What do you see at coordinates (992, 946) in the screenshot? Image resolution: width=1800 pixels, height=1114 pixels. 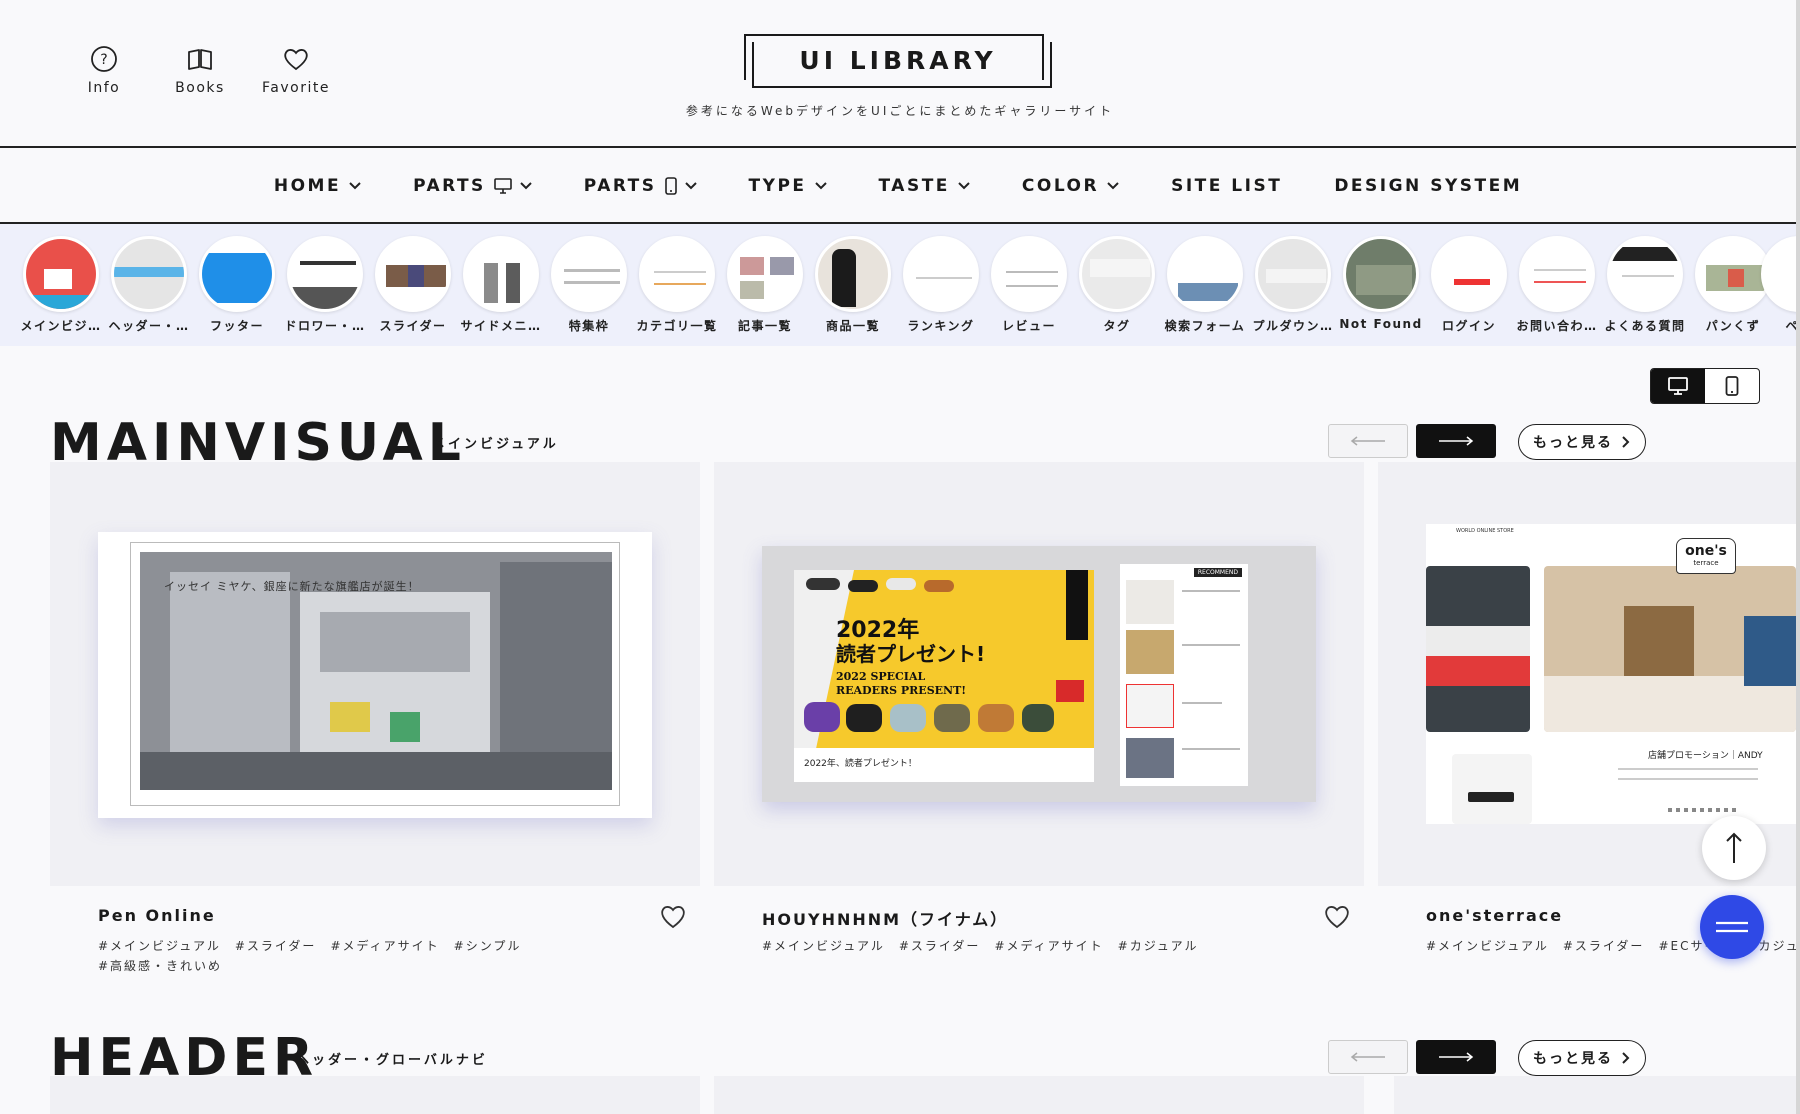 I see `card-tags: #メインビジュアル #スライダー #メディアサイト #カジュアル` at bounding box center [992, 946].